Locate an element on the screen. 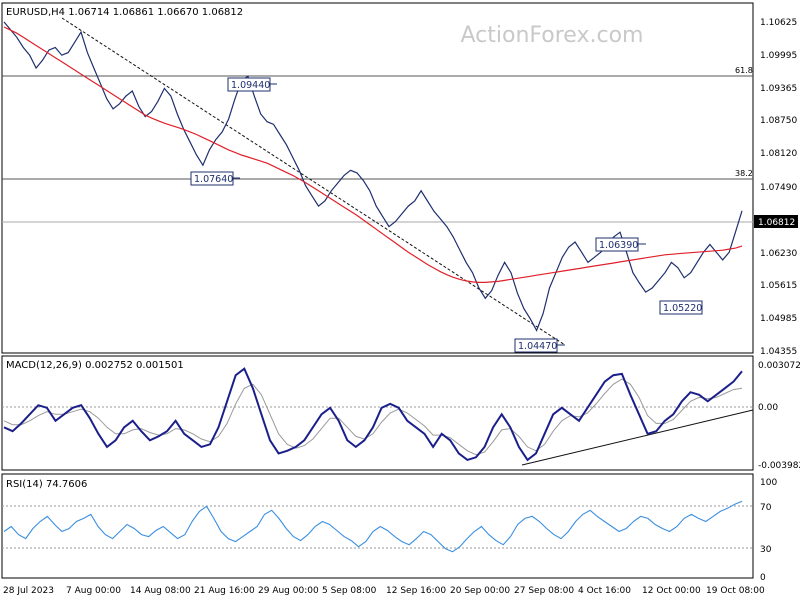 The width and height of the screenshot is (800, 604). callout: 1.07640 is located at coordinates (215, 178).